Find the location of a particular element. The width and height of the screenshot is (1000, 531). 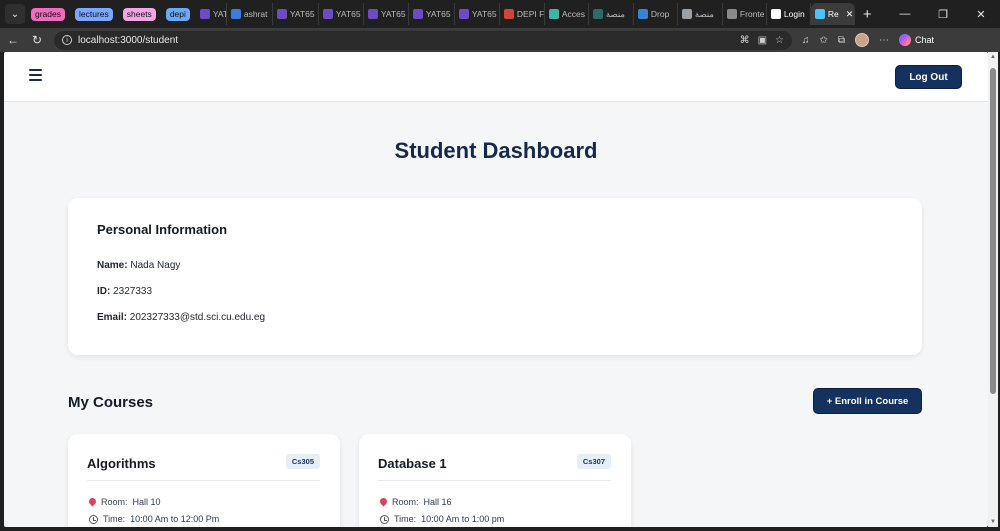

email-value: 202327333@std.sci.cu.edu.eg is located at coordinates (197, 317).